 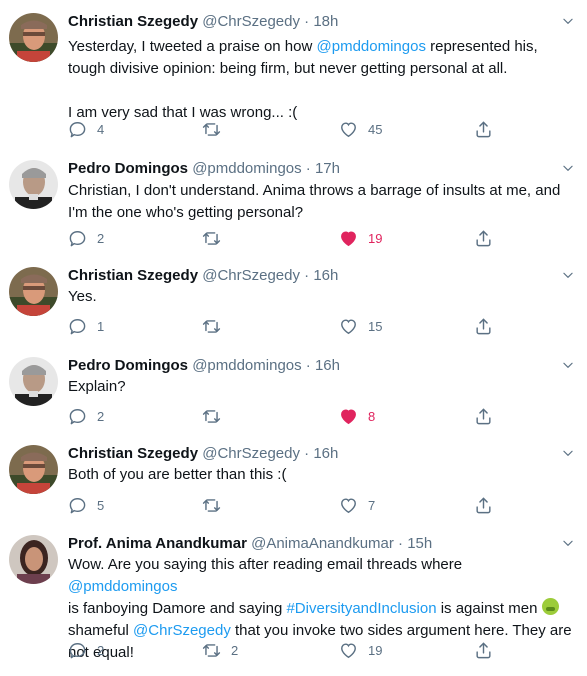 I want to click on author-handle: @pmddomingos · 16h, so click(x=266, y=365).